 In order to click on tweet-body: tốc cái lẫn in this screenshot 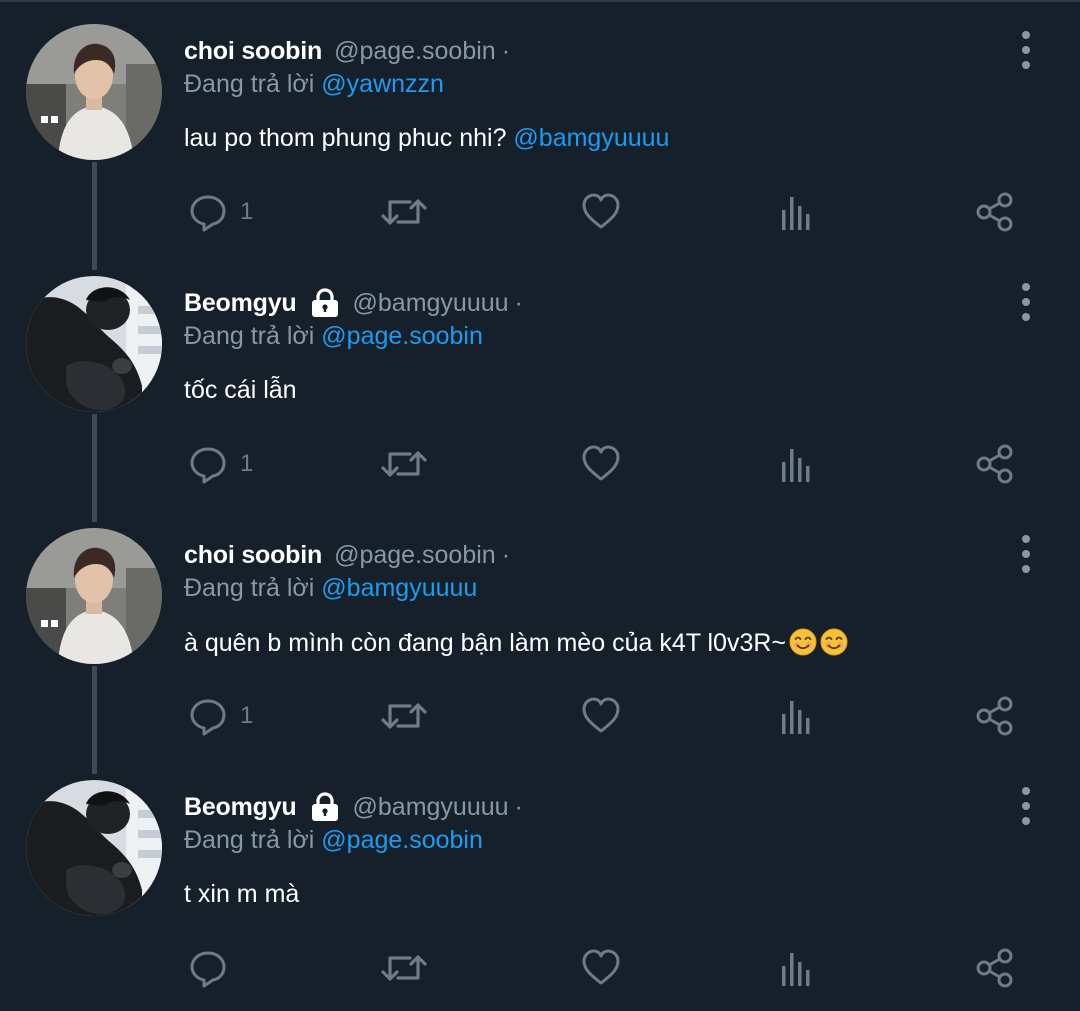, I will do `click(240, 390)`.